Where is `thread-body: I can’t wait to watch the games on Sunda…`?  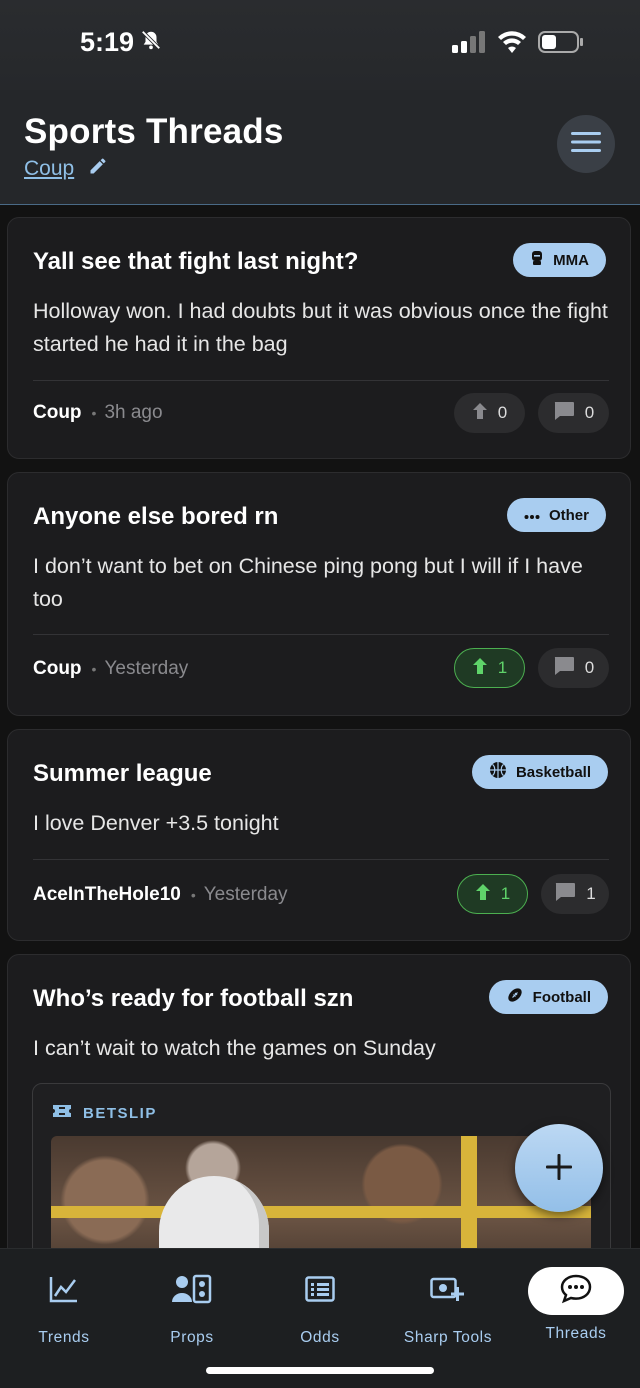 thread-body: I can’t wait to watch the games on Sunda… is located at coordinates (234, 1048).